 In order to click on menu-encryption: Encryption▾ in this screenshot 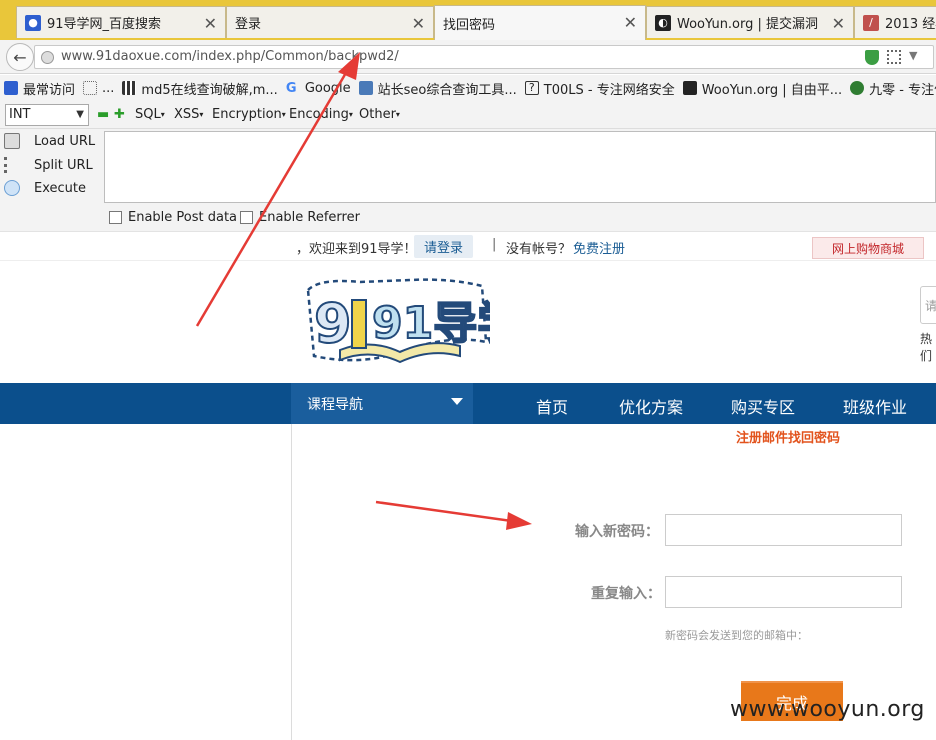, I will do `click(249, 114)`.